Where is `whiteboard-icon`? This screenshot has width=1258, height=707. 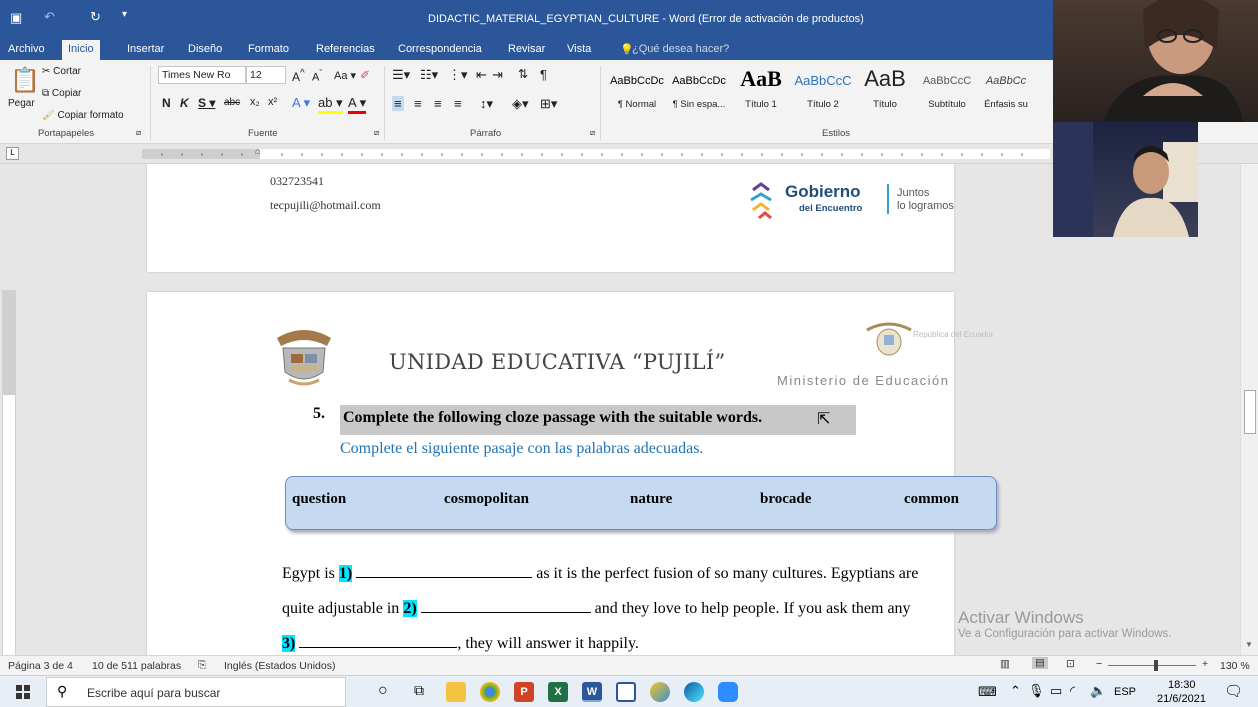 whiteboard-icon is located at coordinates (626, 692).